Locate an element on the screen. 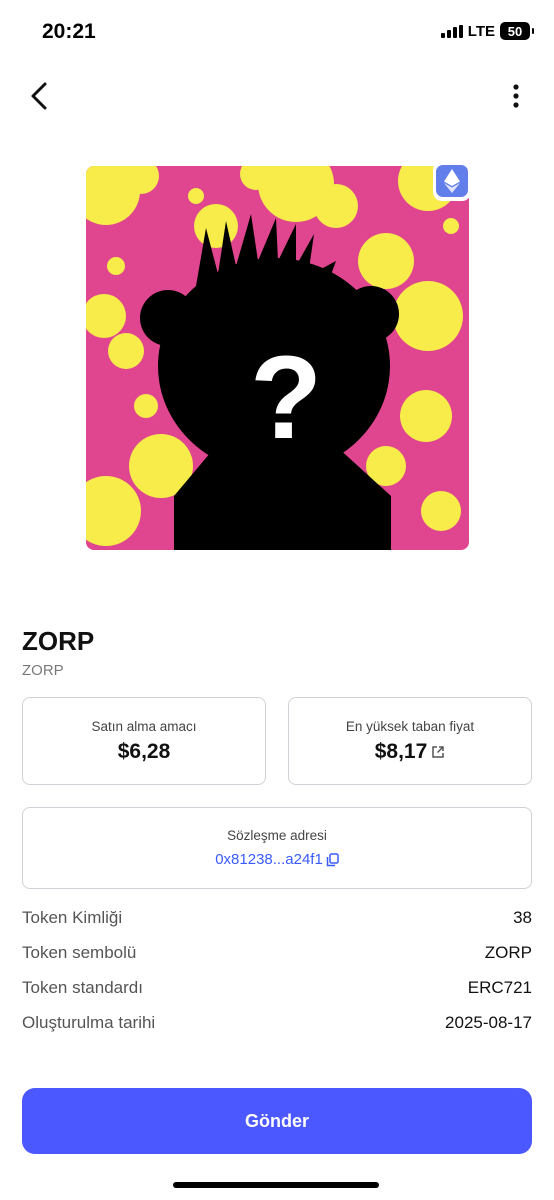 This screenshot has width=554, height=1200. floor-label: En yüksek taban fiyat is located at coordinates (410, 726).